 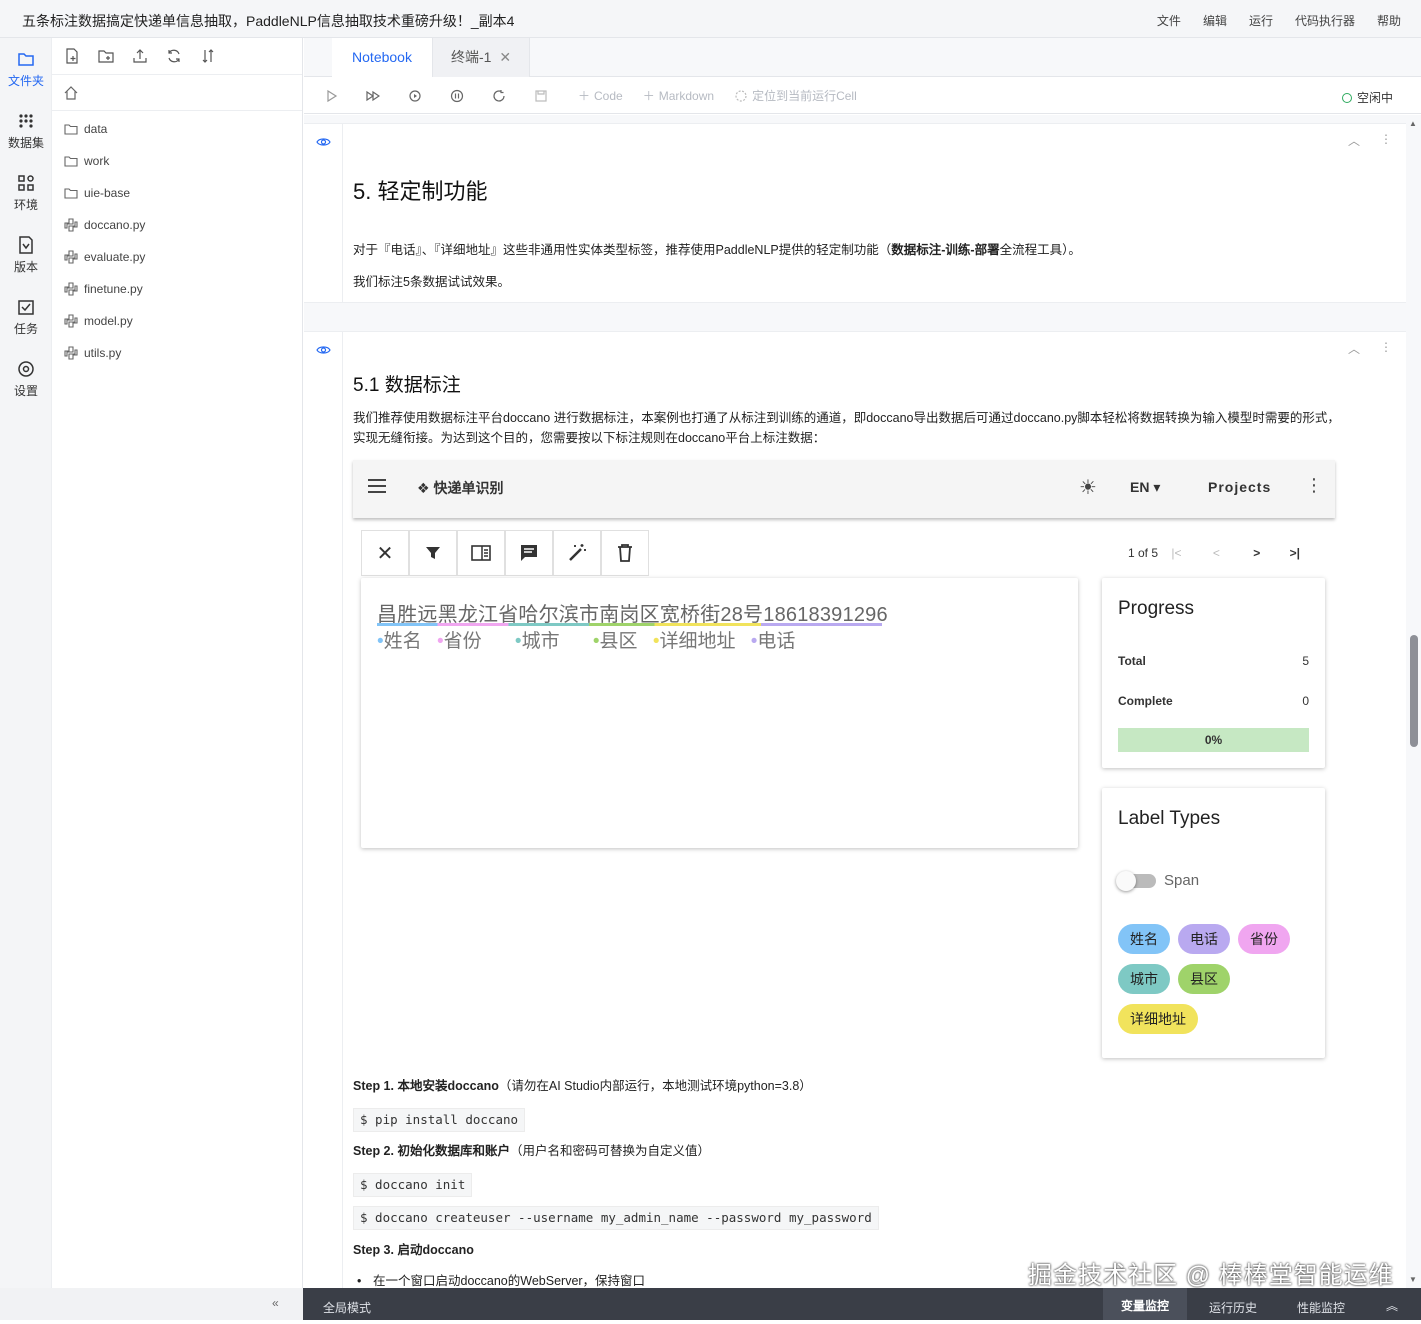 I want to click on total-value: 5, so click(x=1305, y=661).